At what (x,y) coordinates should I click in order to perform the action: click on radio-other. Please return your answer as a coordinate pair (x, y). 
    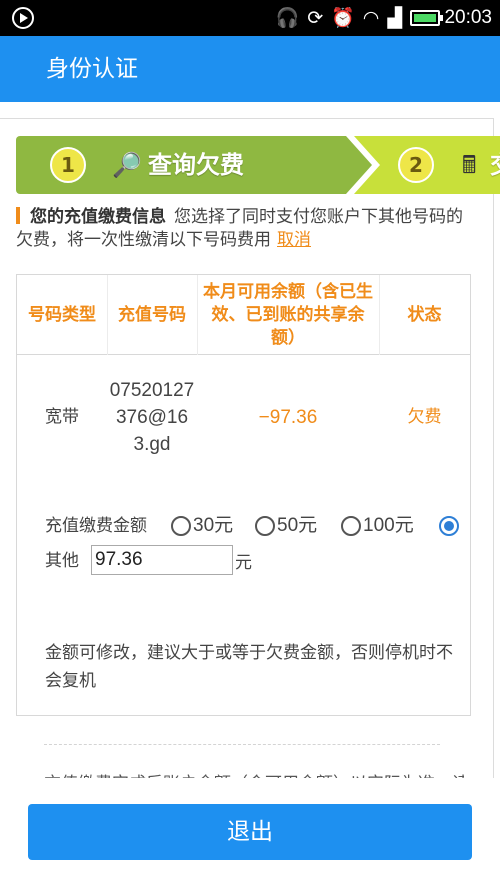
    Looking at the image, I should click on (450, 526).